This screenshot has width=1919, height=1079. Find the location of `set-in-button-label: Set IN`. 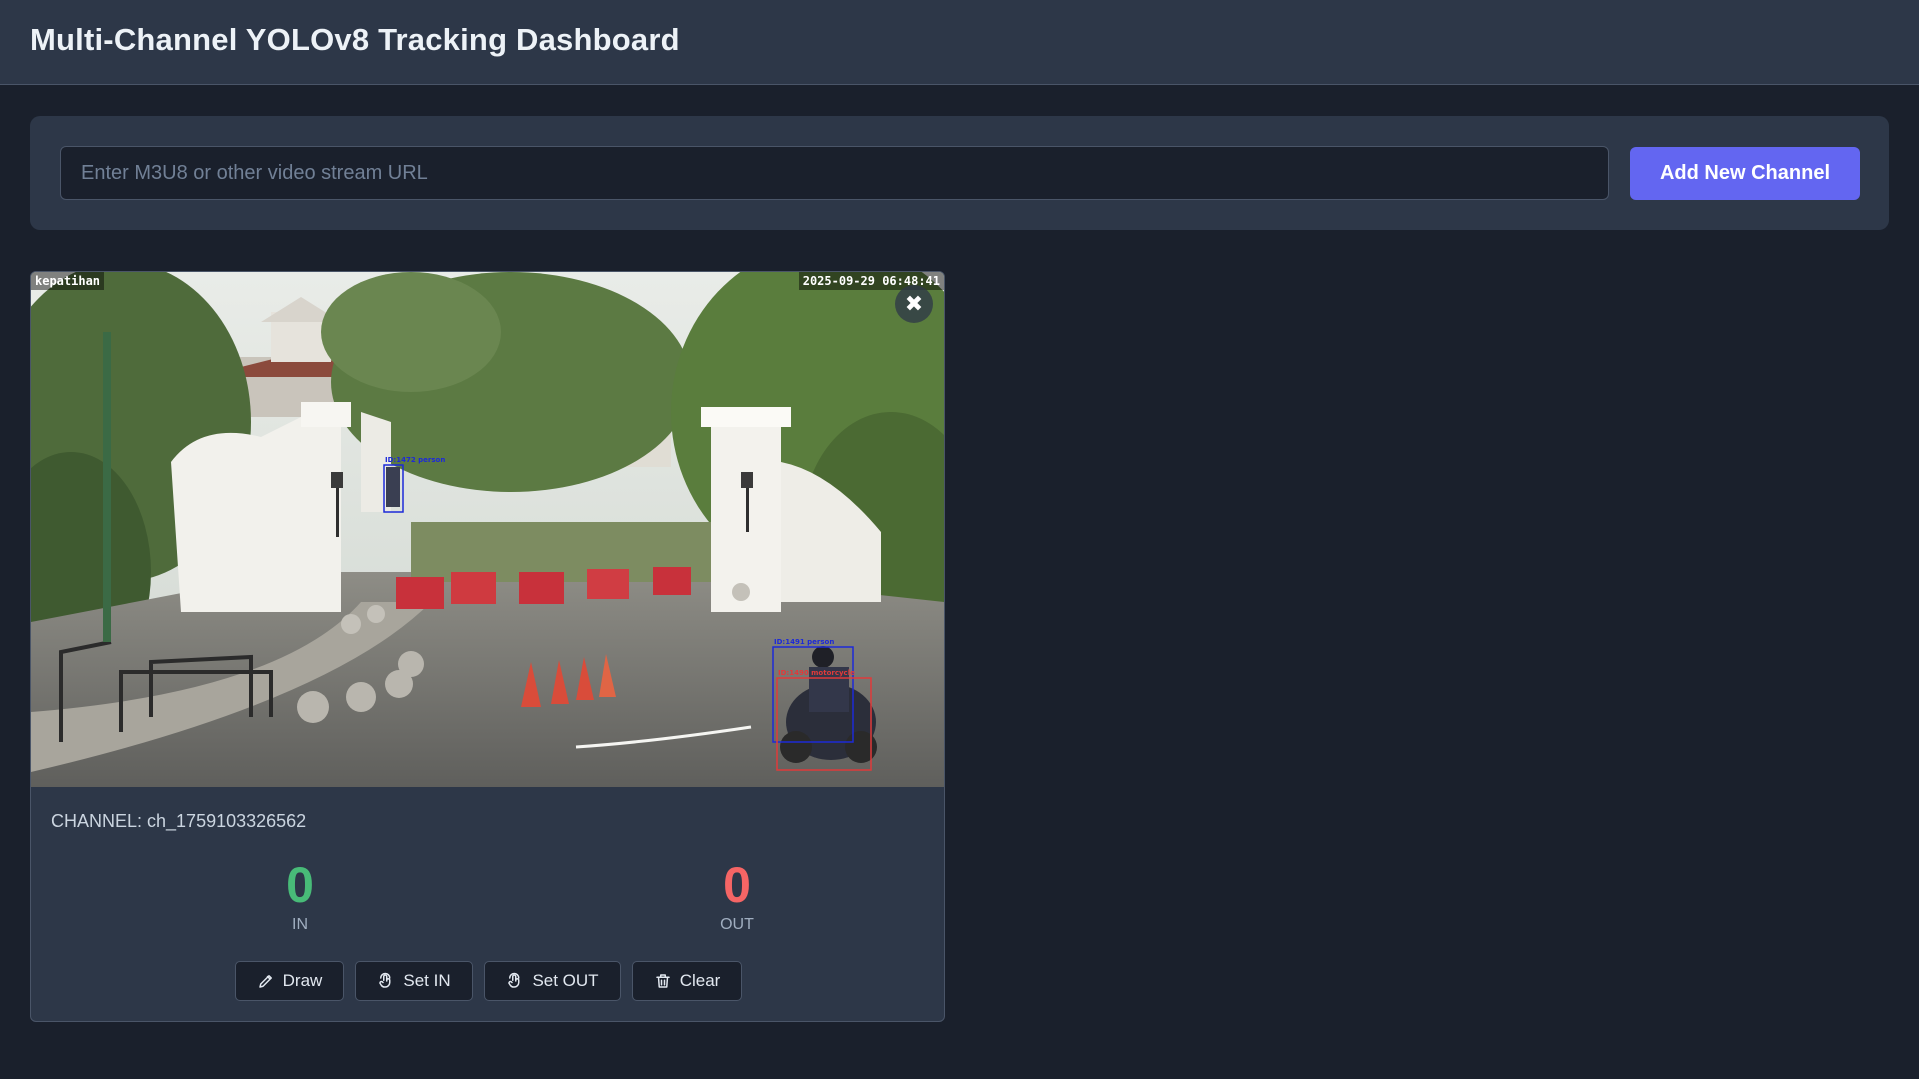

set-in-button-label: Set IN is located at coordinates (427, 980).